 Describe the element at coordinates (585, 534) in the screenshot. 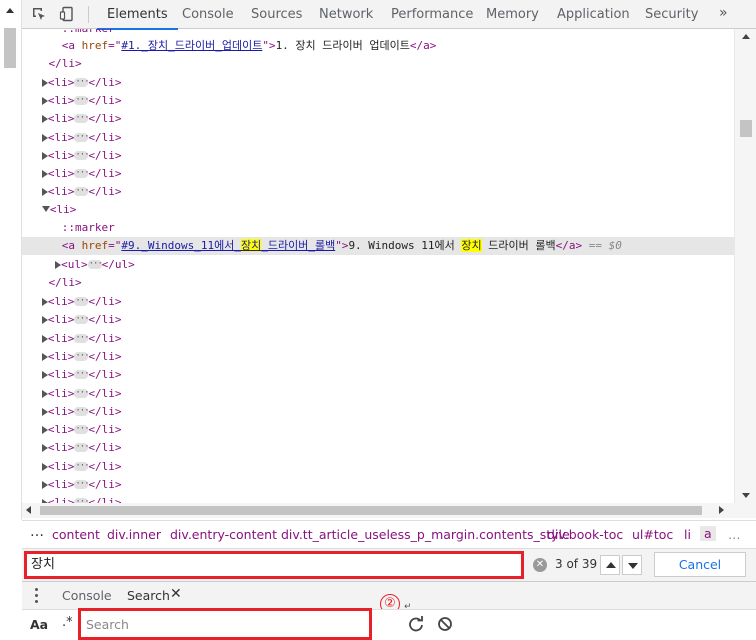

I see `breadcrumb-item: div.book-toc` at that location.